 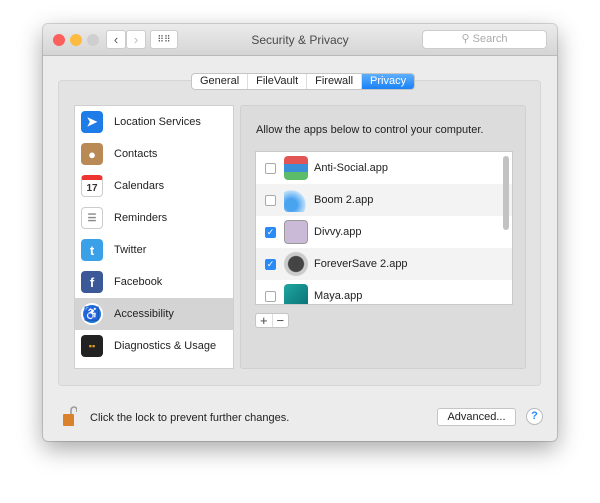 What do you see at coordinates (70, 416) in the screenshot?
I see `lock-icon` at bounding box center [70, 416].